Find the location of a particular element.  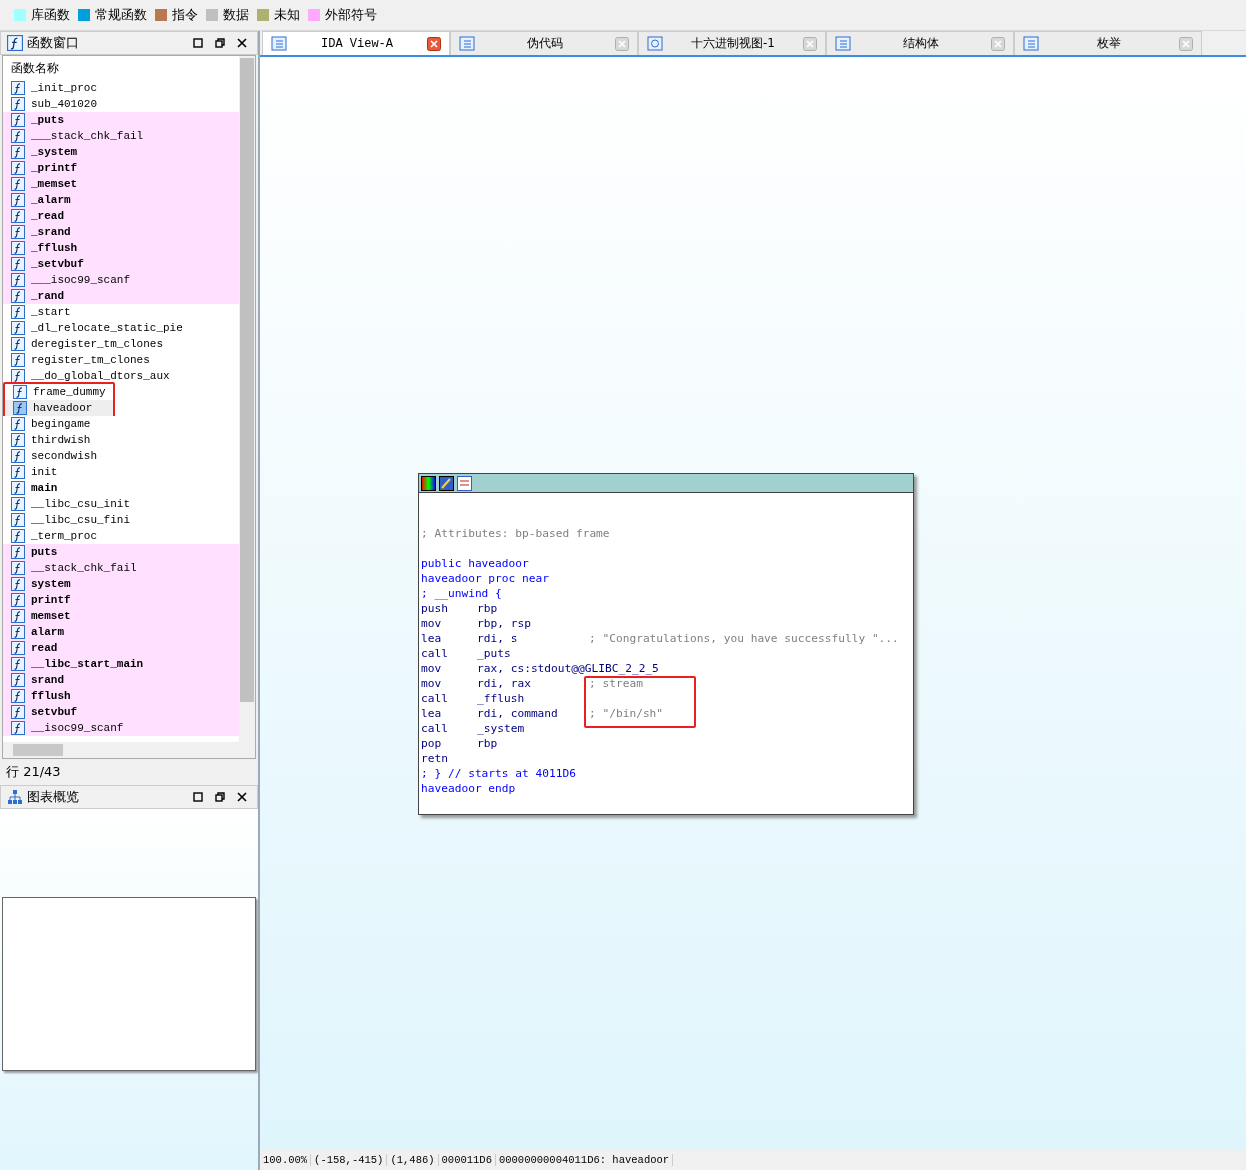

tab: IDA View-A is located at coordinates (356, 43).